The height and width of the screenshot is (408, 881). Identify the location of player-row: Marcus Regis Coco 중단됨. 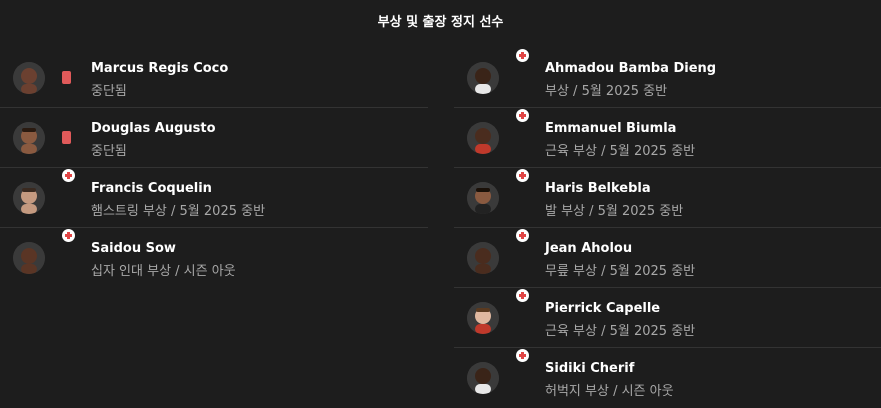
(214, 78).